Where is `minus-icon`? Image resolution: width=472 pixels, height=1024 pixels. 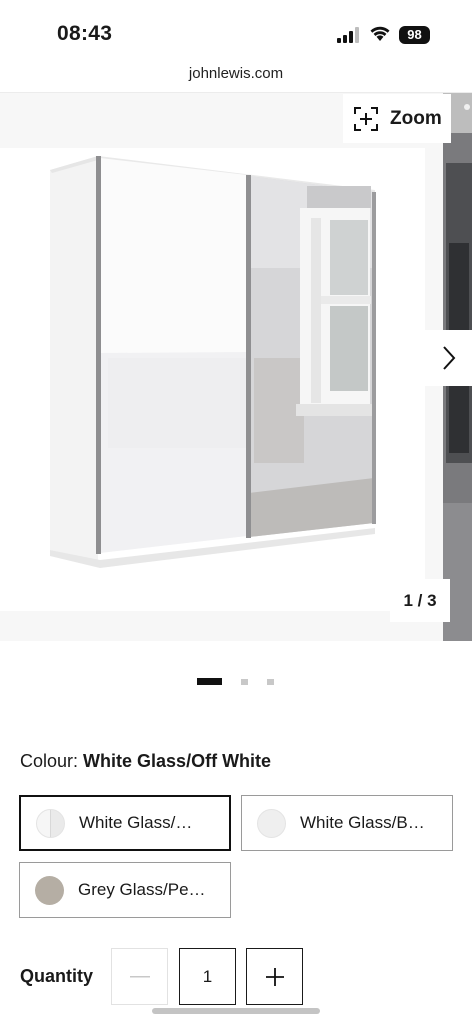
minus-icon is located at coordinates (139, 976).